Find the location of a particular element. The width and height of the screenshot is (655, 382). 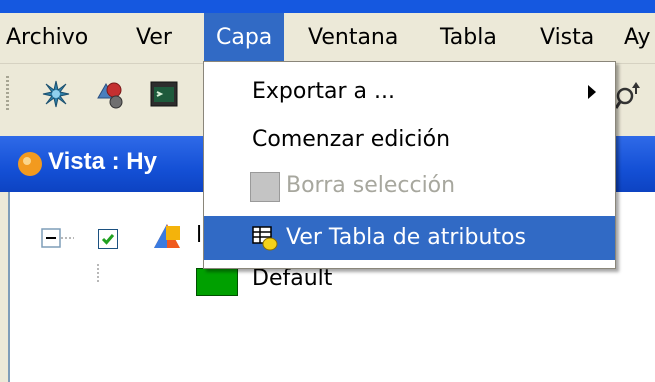

layer-visibility-checkbox is located at coordinates (108, 239).